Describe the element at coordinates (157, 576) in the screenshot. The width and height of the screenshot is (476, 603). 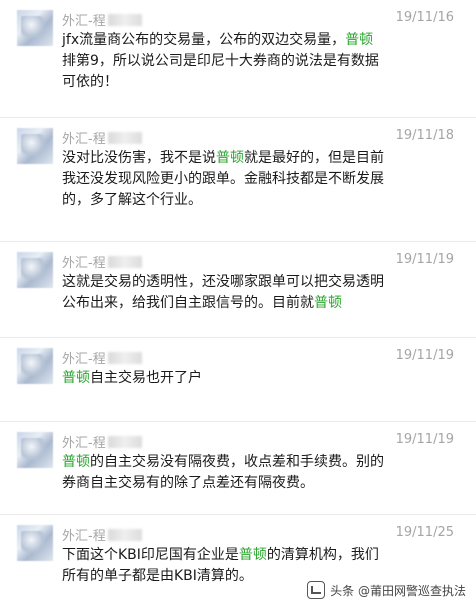
I see `message-text-segment: 所有的单子都是由KBI清算的。` at that location.